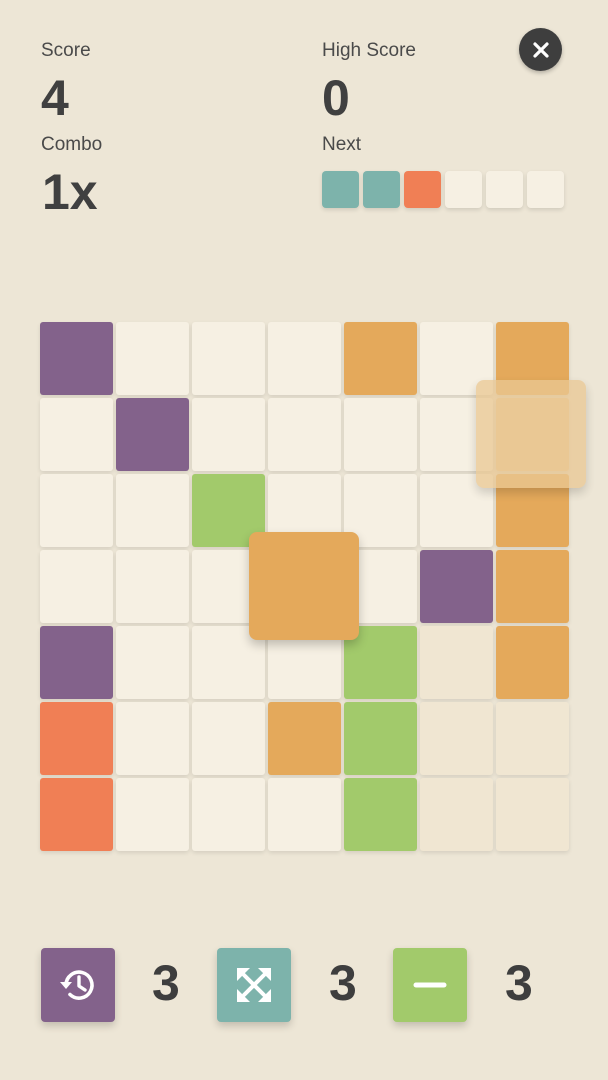  What do you see at coordinates (369, 50) in the screenshot?
I see `high-score-label: High Score` at bounding box center [369, 50].